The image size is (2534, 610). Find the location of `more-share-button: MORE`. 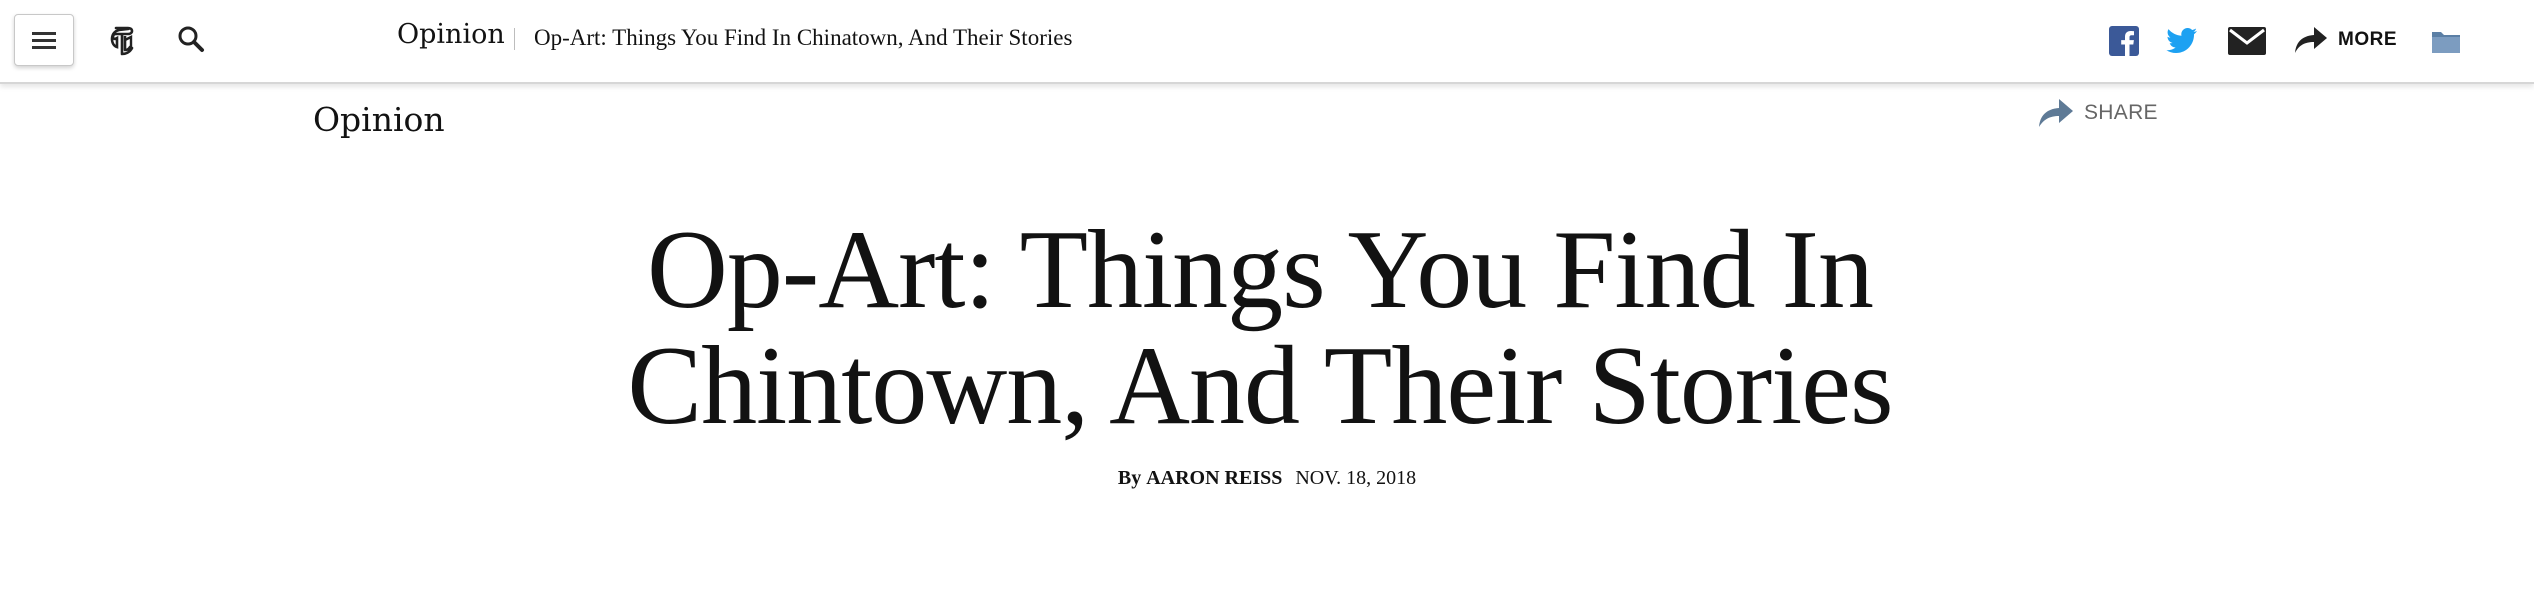

more-share-button: MORE is located at coordinates (2345, 40).